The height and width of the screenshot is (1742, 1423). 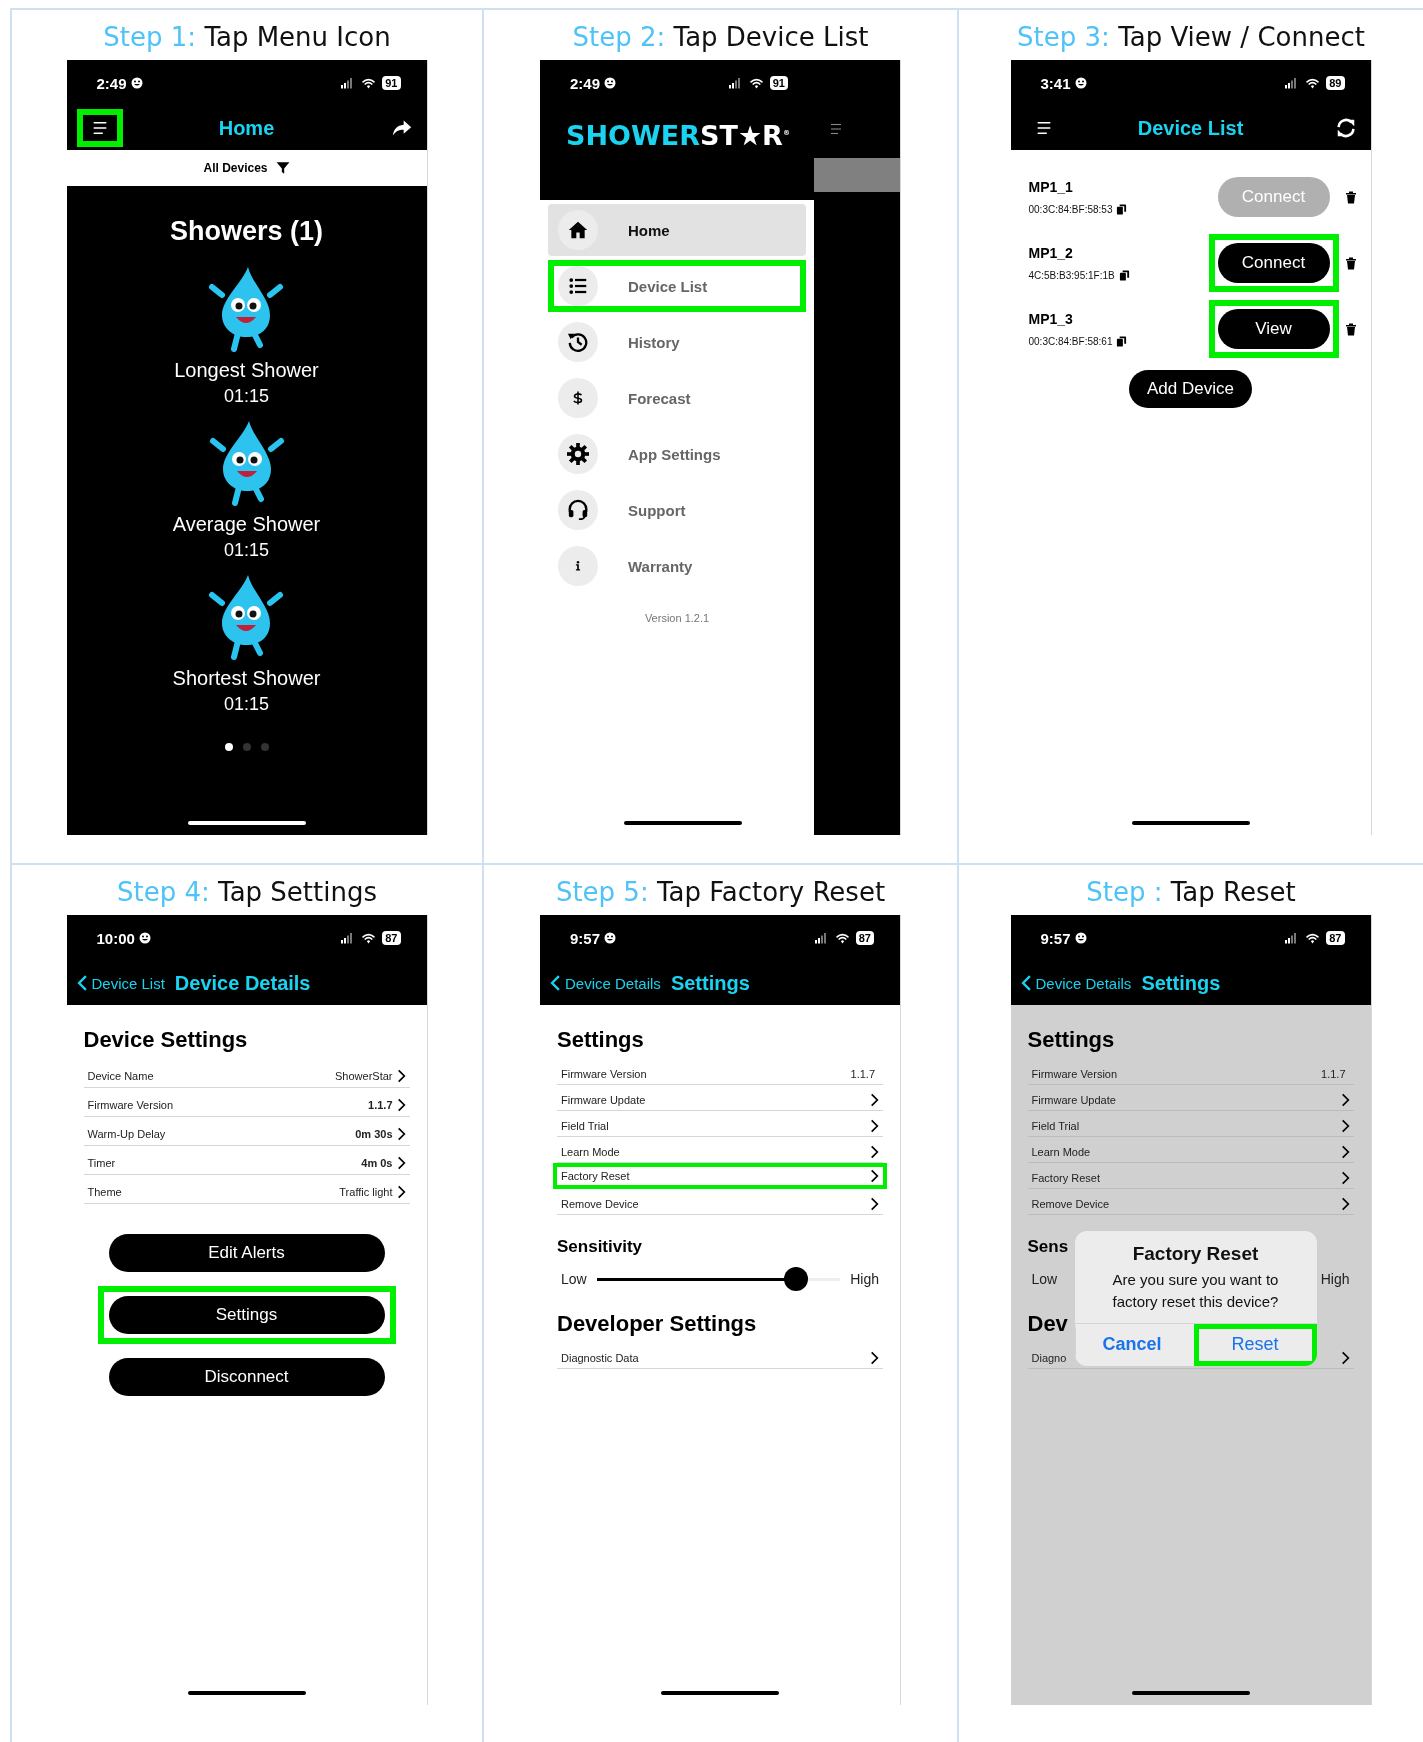 I want to click on section-heading: Device Settings, so click(x=165, y=1040).